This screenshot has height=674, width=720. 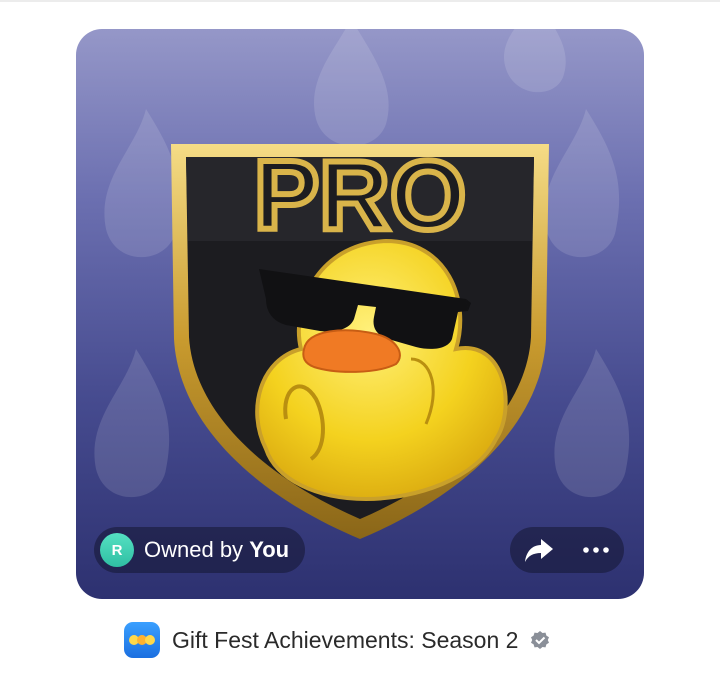 What do you see at coordinates (142, 640) in the screenshot?
I see `collection-app-icon` at bounding box center [142, 640].